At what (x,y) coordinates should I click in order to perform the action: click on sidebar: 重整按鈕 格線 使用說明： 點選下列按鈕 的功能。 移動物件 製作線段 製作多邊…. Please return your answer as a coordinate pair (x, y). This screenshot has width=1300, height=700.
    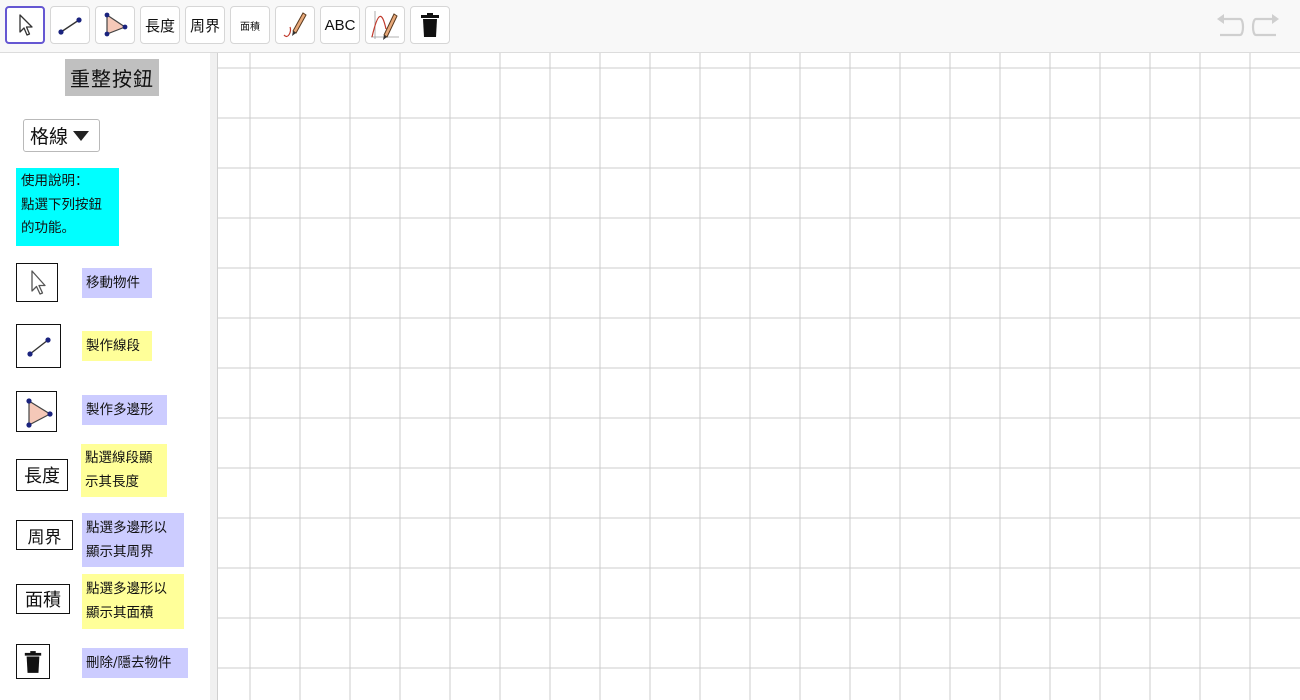
    Looking at the image, I should click on (105, 376).